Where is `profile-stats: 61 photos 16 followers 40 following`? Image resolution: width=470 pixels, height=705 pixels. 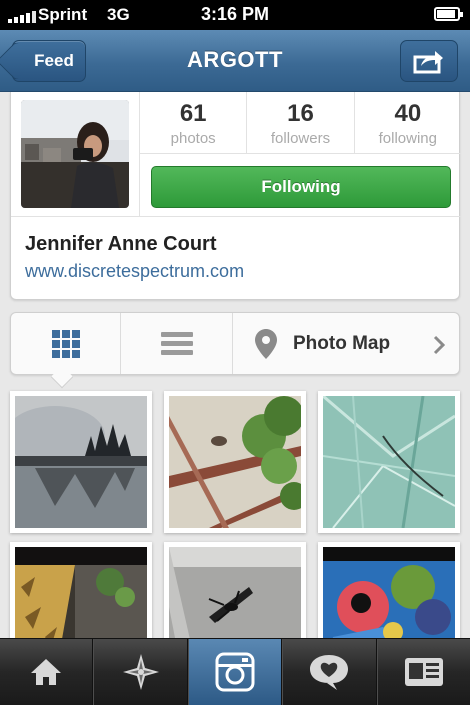 profile-stats: 61 photos 16 followers 40 following is located at coordinates (300, 123).